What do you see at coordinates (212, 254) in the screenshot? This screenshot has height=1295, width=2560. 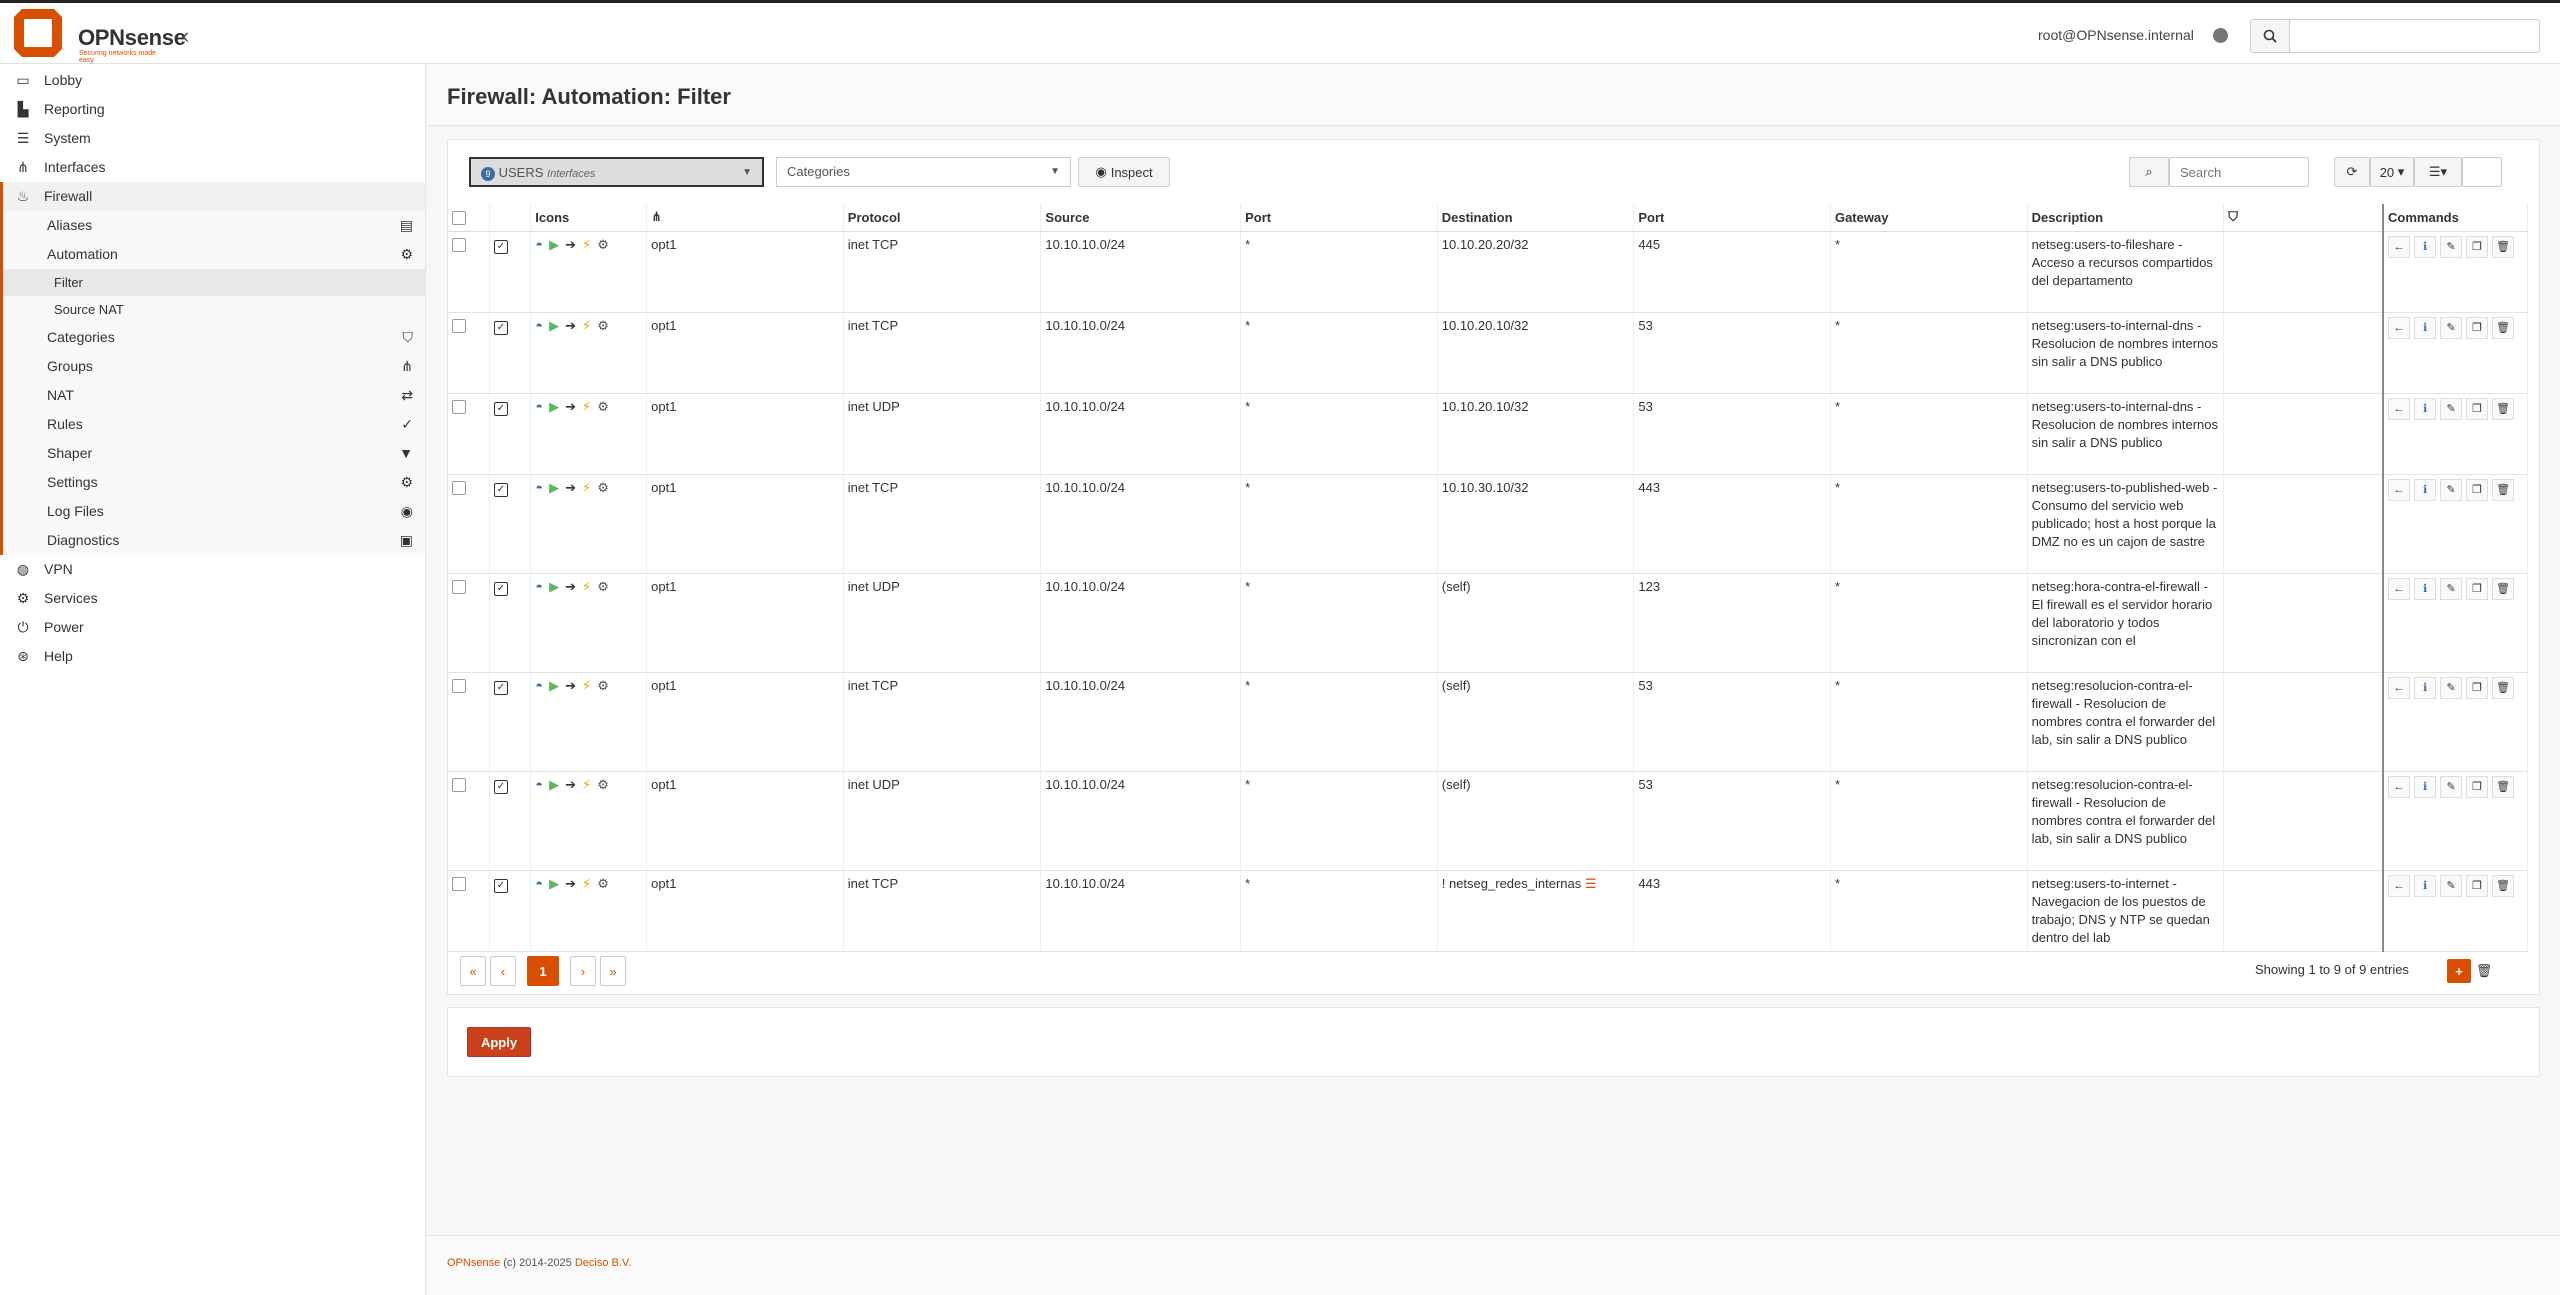 I see `sidebar-item-automation: Automation ⚙` at bounding box center [212, 254].